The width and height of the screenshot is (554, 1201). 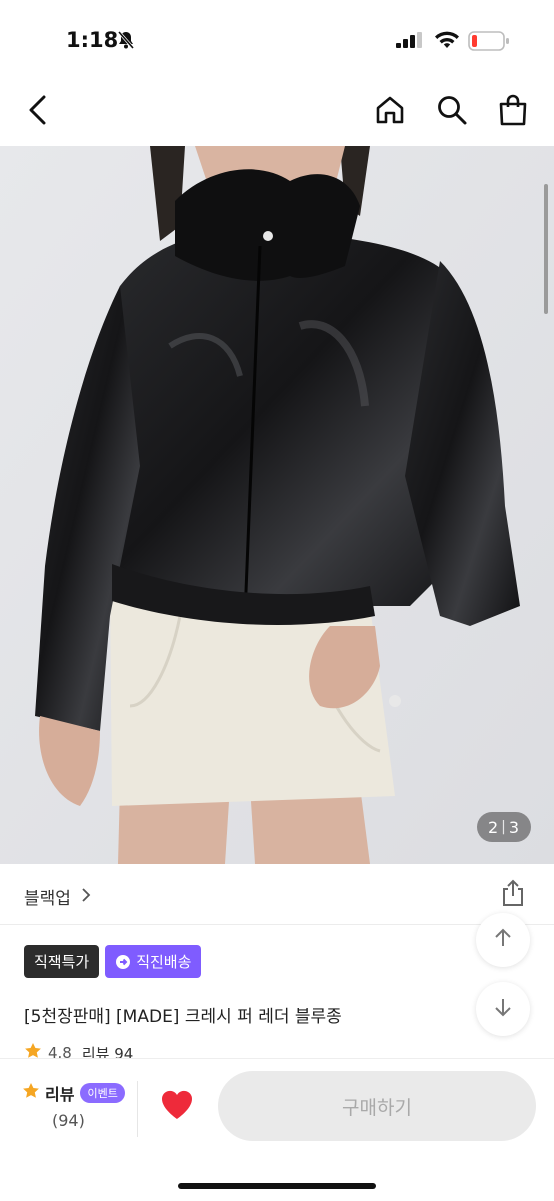 I want to click on page-current: 2, so click(x=493, y=827).